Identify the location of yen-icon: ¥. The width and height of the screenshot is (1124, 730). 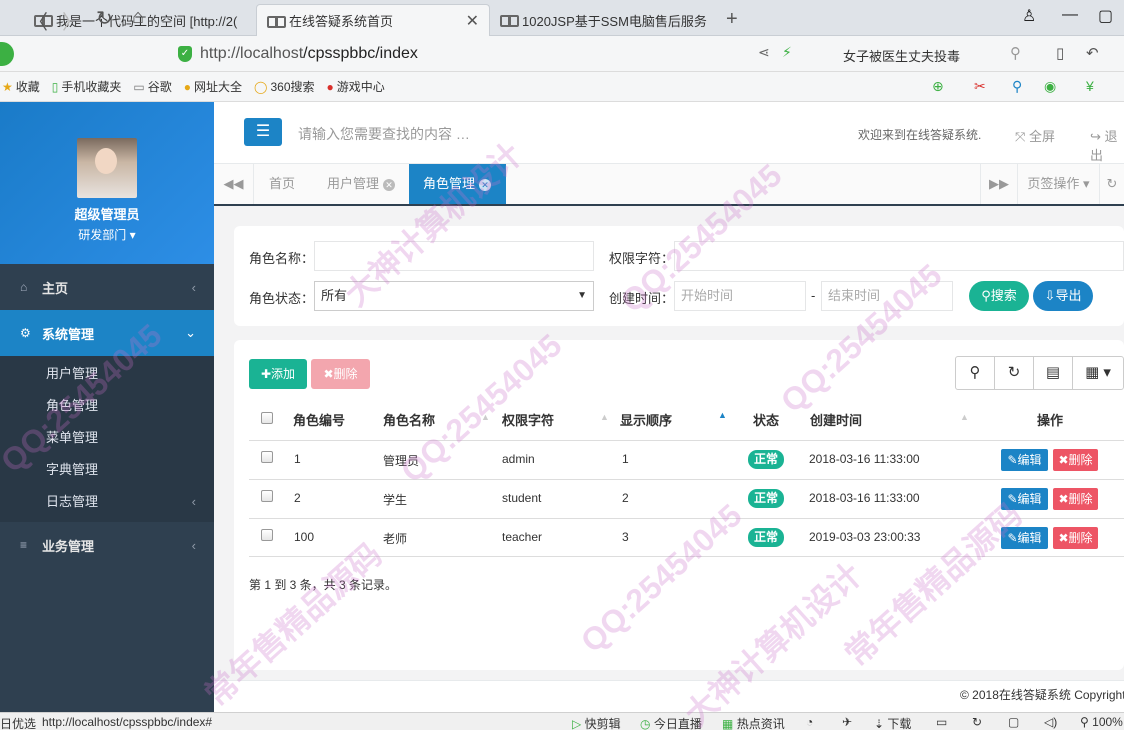
(1090, 86).